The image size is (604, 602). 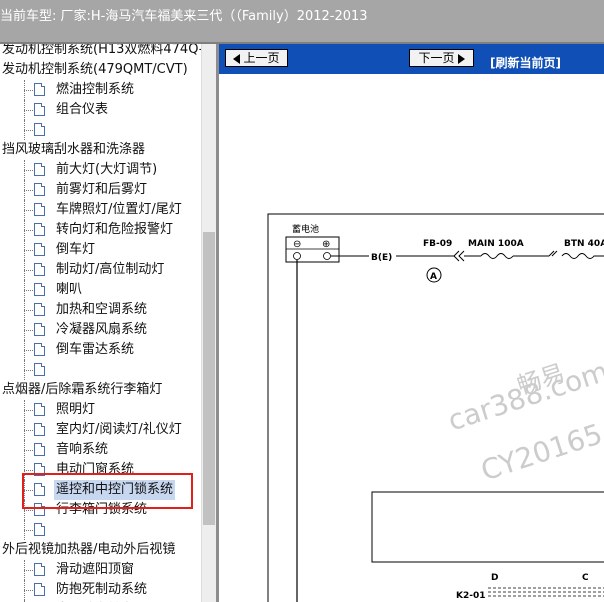 What do you see at coordinates (82, 109) in the screenshot?
I see `tree-item-label: 组合仪表` at bounding box center [82, 109].